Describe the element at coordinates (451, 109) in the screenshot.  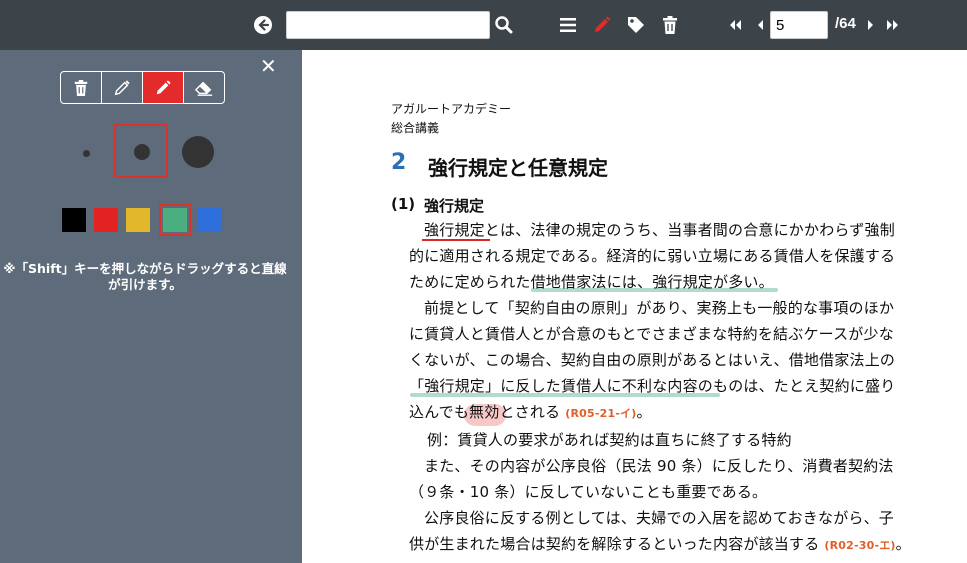
I see `header-line-1: アガルートアカデミー` at that location.